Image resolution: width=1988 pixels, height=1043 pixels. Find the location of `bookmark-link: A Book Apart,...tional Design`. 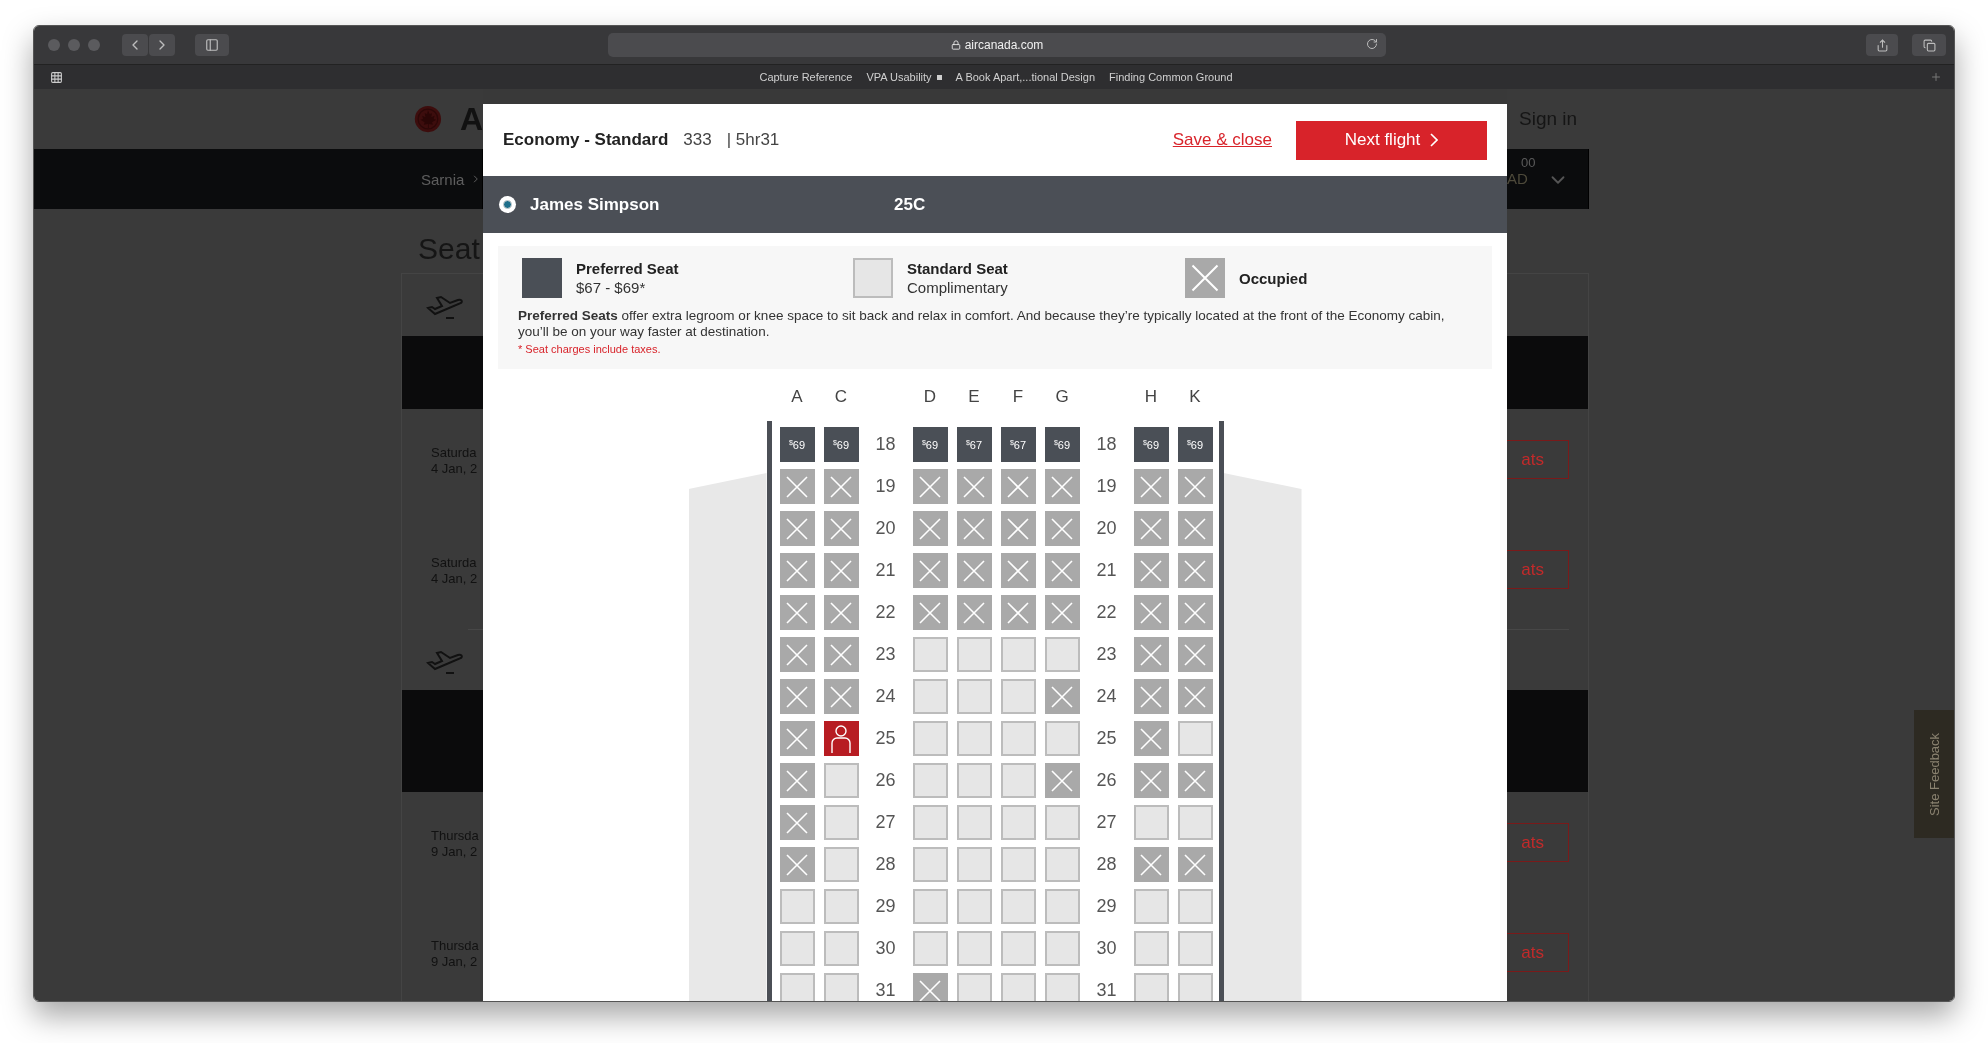

bookmark-link: A Book Apart,...tional Design is located at coordinates (1025, 77).